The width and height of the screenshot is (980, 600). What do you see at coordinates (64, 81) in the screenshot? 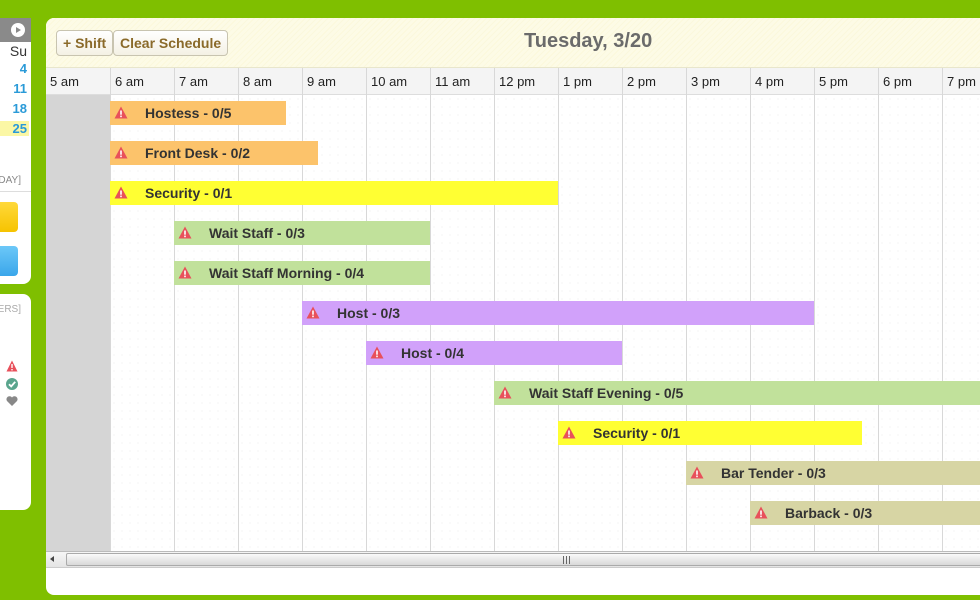
I see `hour-label: 5 am` at bounding box center [64, 81].